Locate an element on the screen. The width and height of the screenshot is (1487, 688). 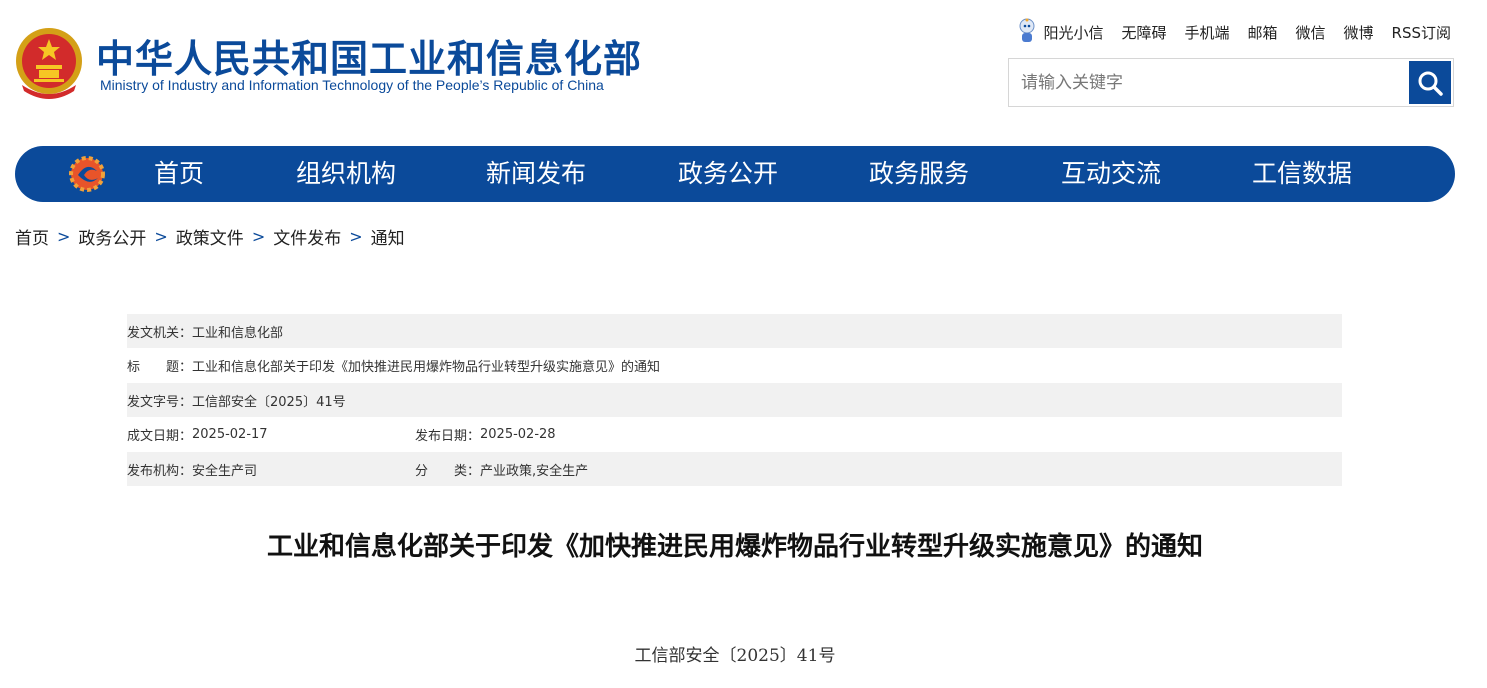
breadcrumb: 首页 > 政务公开 > 政策文件 > 文件发布 > 通知 is located at coordinates (210, 236).